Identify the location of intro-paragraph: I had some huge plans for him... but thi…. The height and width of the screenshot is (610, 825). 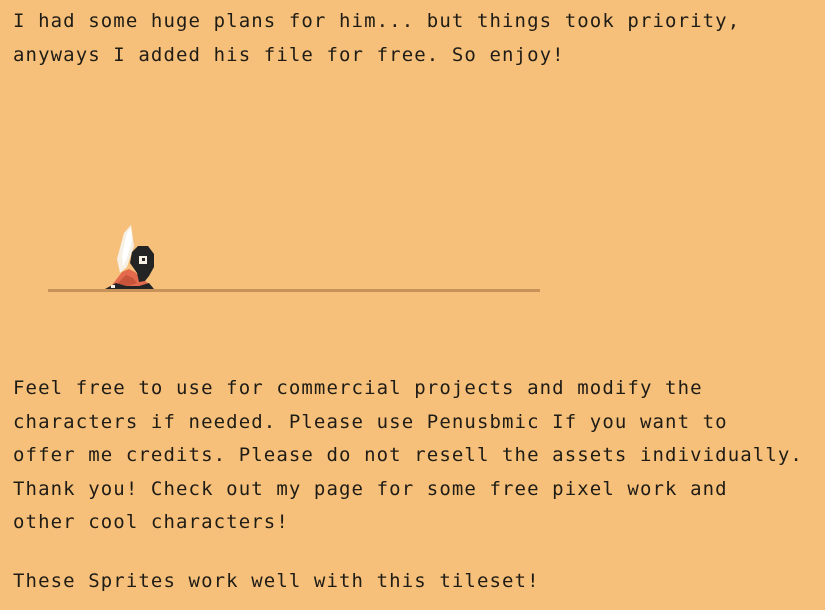
(376, 38).